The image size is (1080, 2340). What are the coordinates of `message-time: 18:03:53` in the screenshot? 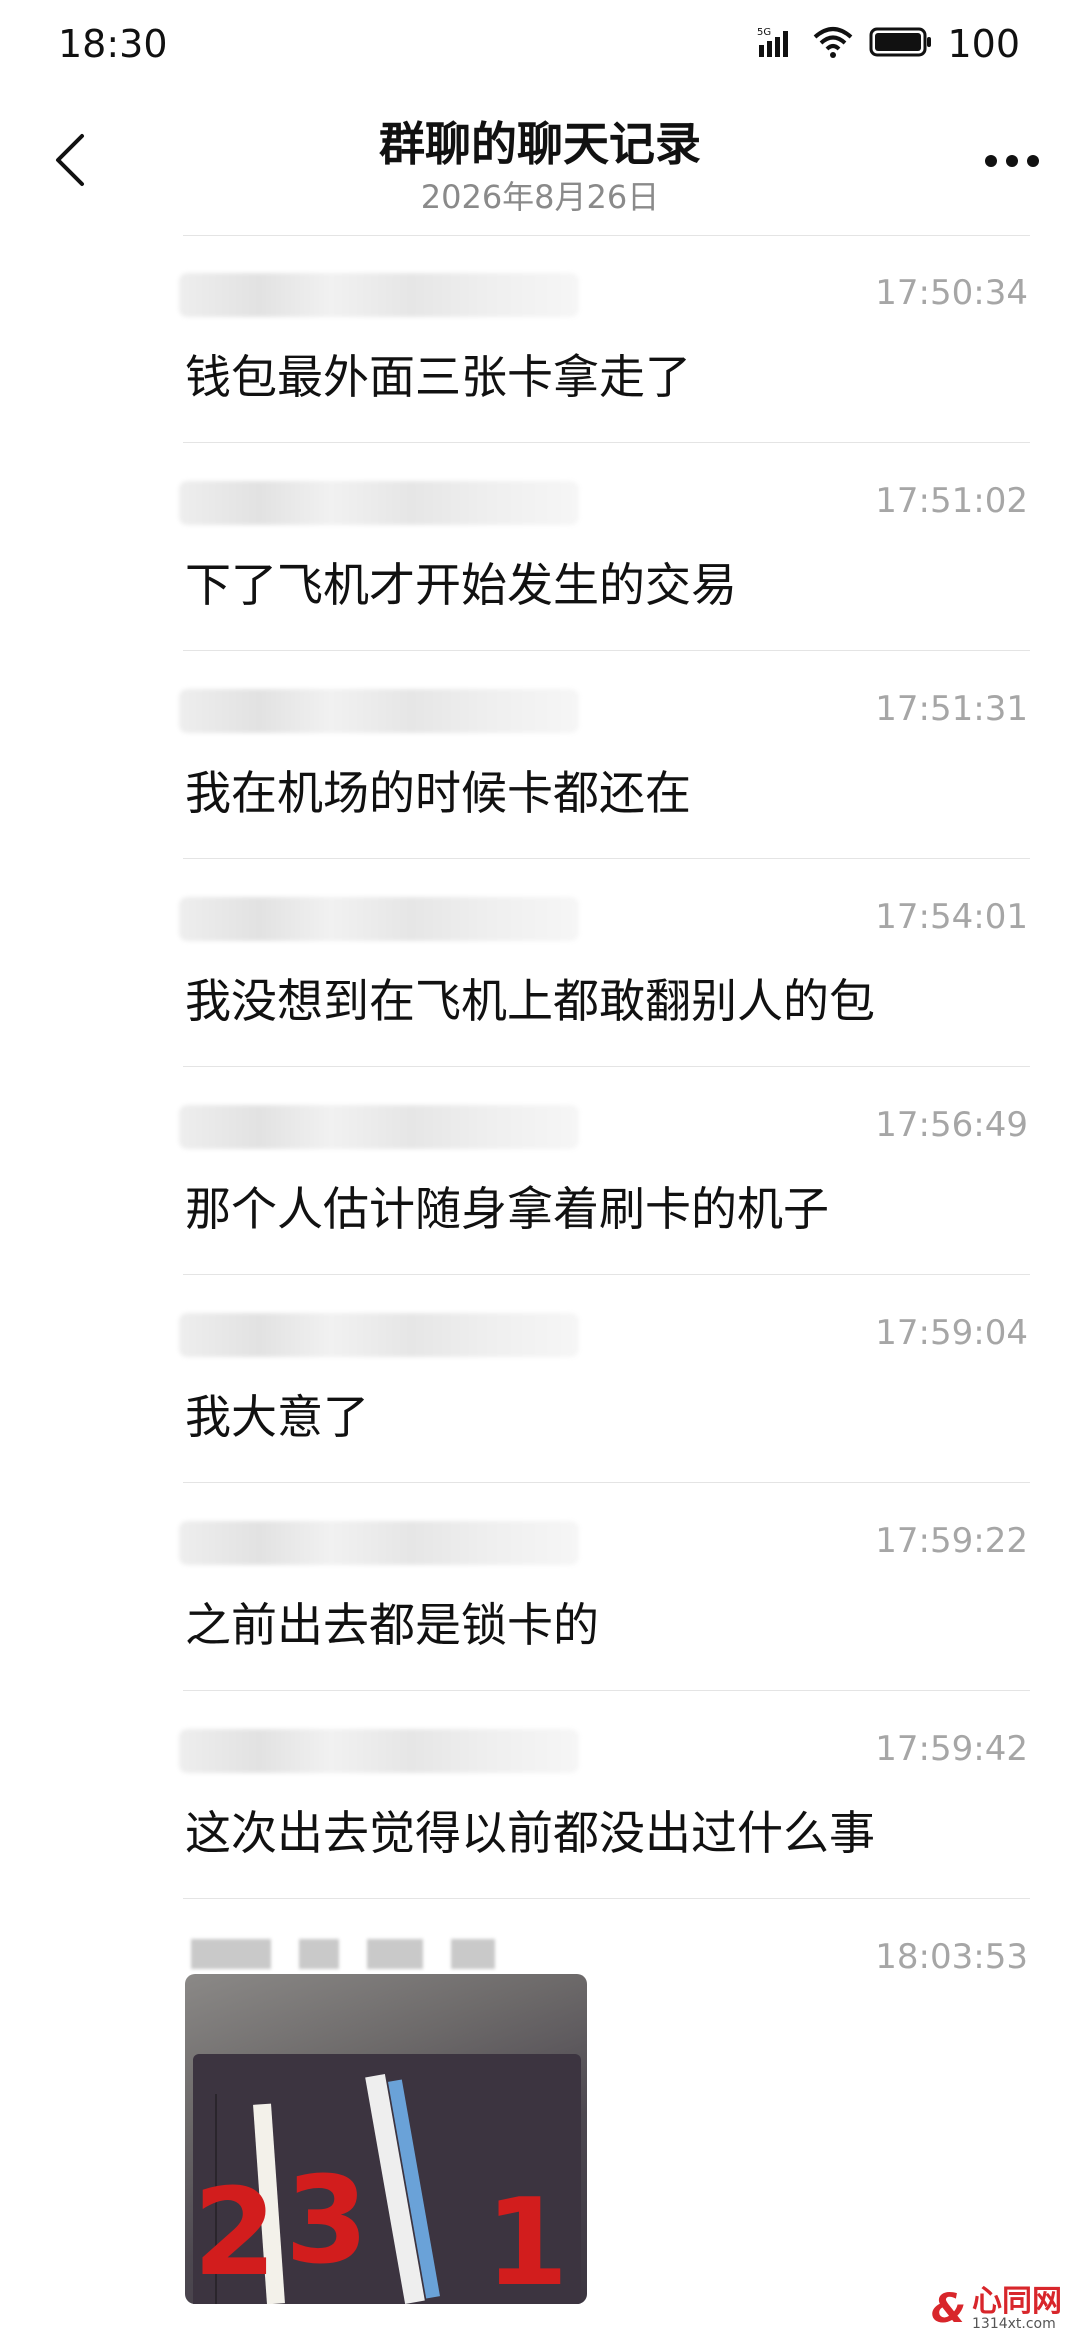 It's located at (951, 1957).